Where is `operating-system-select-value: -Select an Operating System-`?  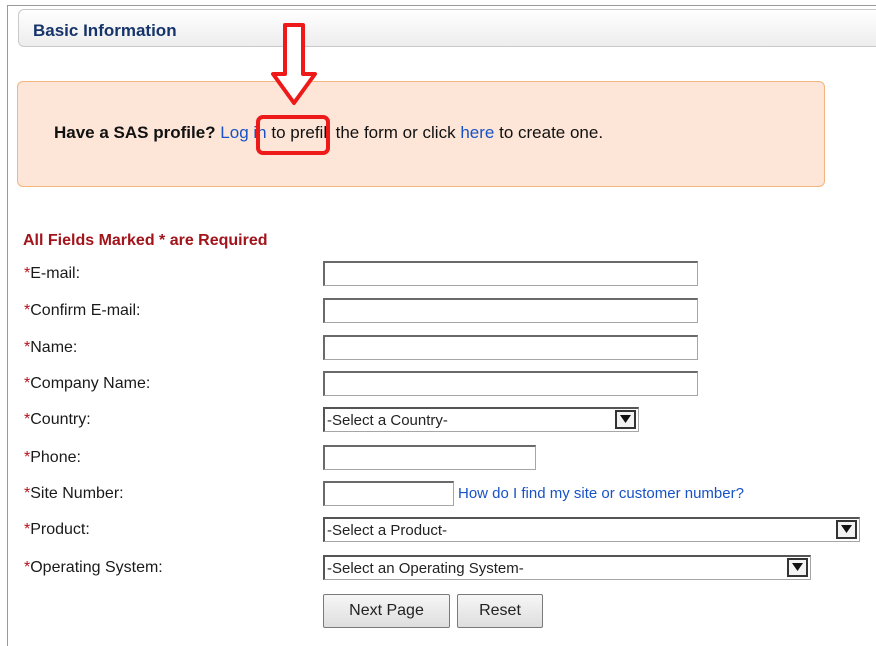 operating-system-select-value: -Select an Operating System- is located at coordinates (425, 568).